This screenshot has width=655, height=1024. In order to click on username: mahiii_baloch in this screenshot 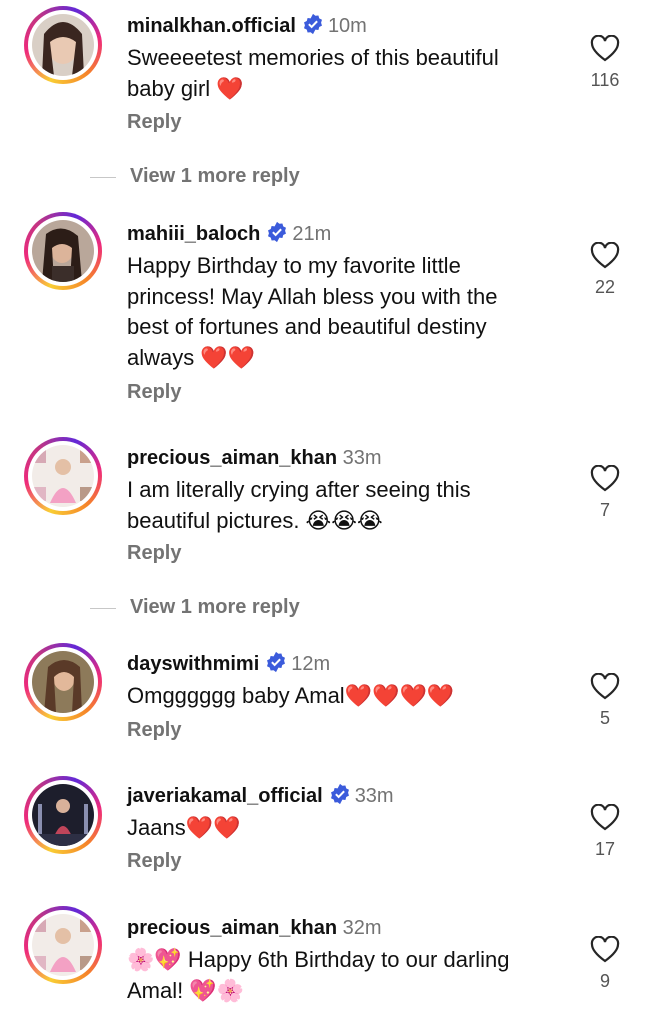, I will do `click(193, 234)`.